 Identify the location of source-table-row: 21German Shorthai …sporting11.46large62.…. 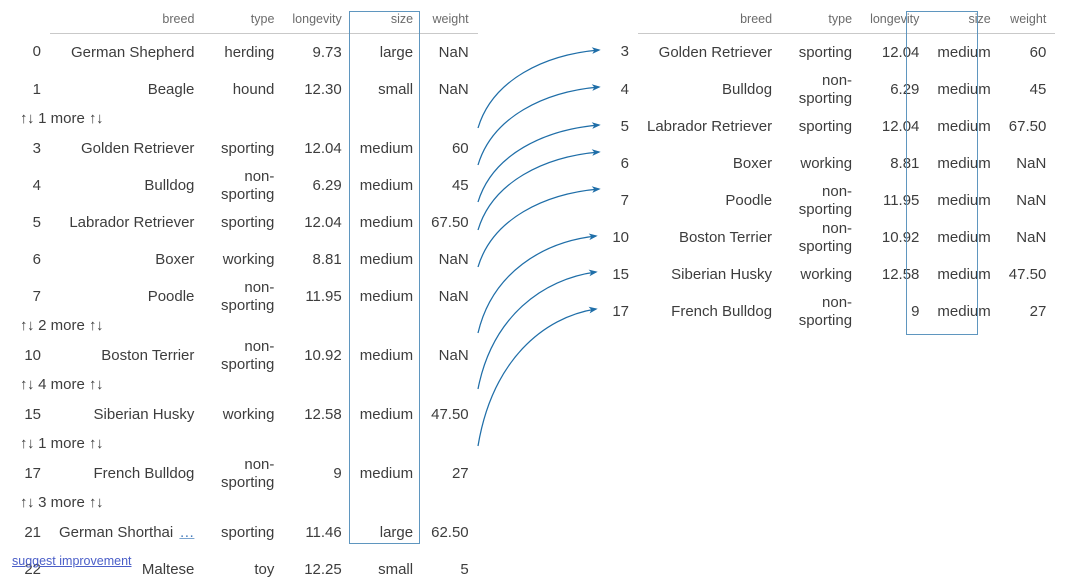
(243, 532).